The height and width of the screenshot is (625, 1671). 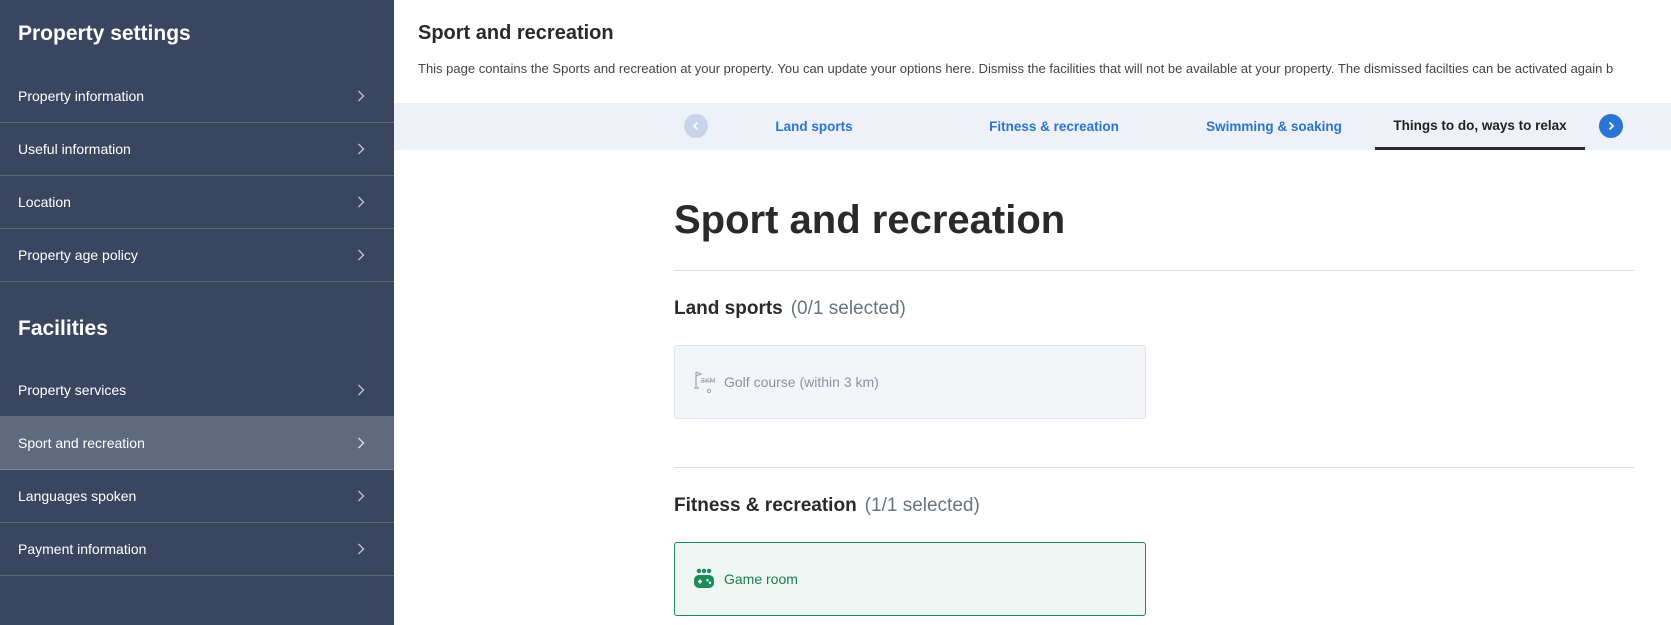 What do you see at coordinates (63, 328) in the screenshot?
I see `sidebar-heading-facilities: Facilities` at bounding box center [63, 328].